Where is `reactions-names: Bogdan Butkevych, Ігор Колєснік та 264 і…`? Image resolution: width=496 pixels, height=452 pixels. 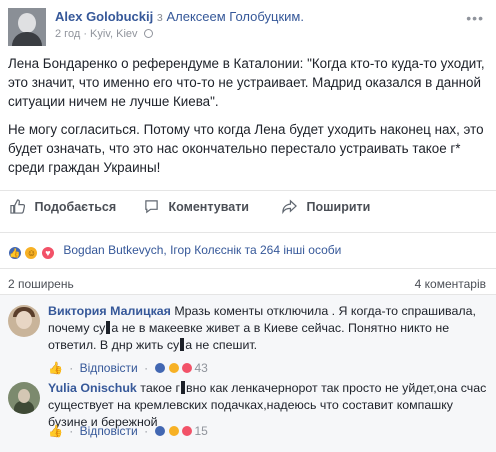
reactions-names: Bogdan Butkevych, Ігор Колєснік та 264 і… is located at coordinates (202, 250).